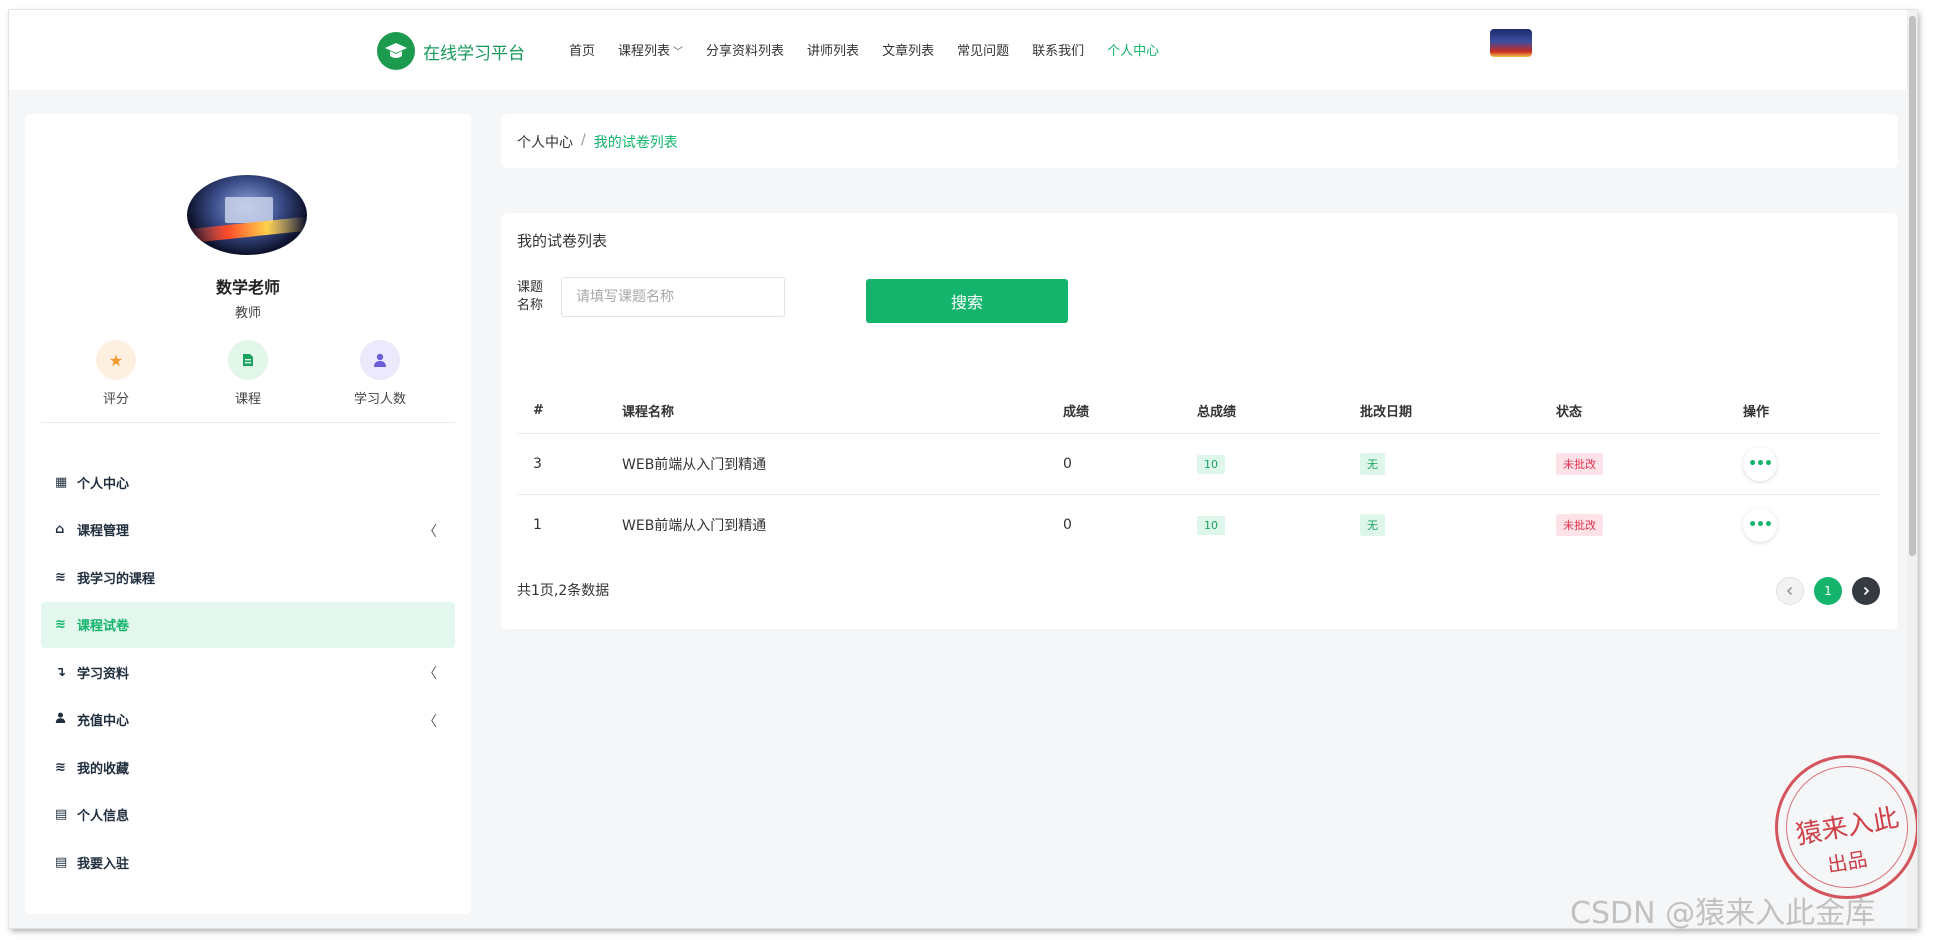  Describe the element at coordinates (967, 301) in the screenshot. I see `search-button: 搜索` at that location.